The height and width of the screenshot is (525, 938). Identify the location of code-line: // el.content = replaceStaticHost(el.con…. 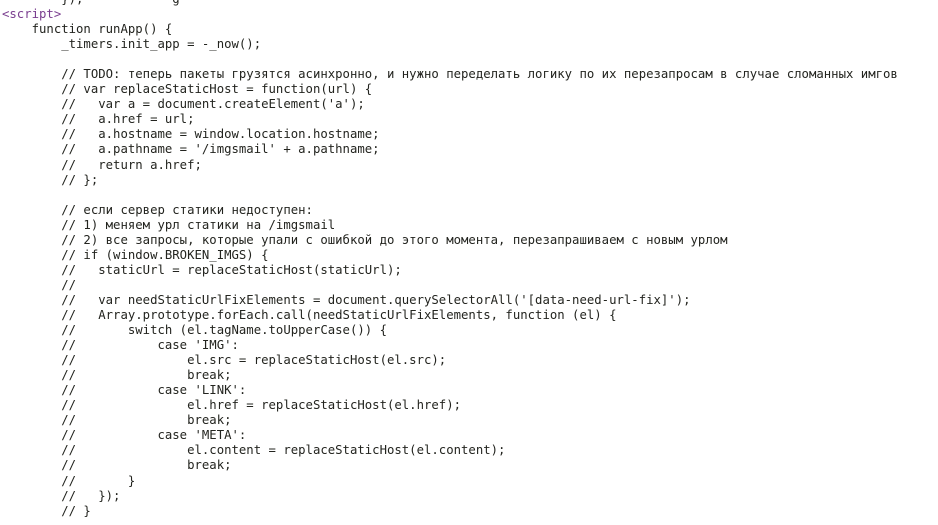
(254, 450).